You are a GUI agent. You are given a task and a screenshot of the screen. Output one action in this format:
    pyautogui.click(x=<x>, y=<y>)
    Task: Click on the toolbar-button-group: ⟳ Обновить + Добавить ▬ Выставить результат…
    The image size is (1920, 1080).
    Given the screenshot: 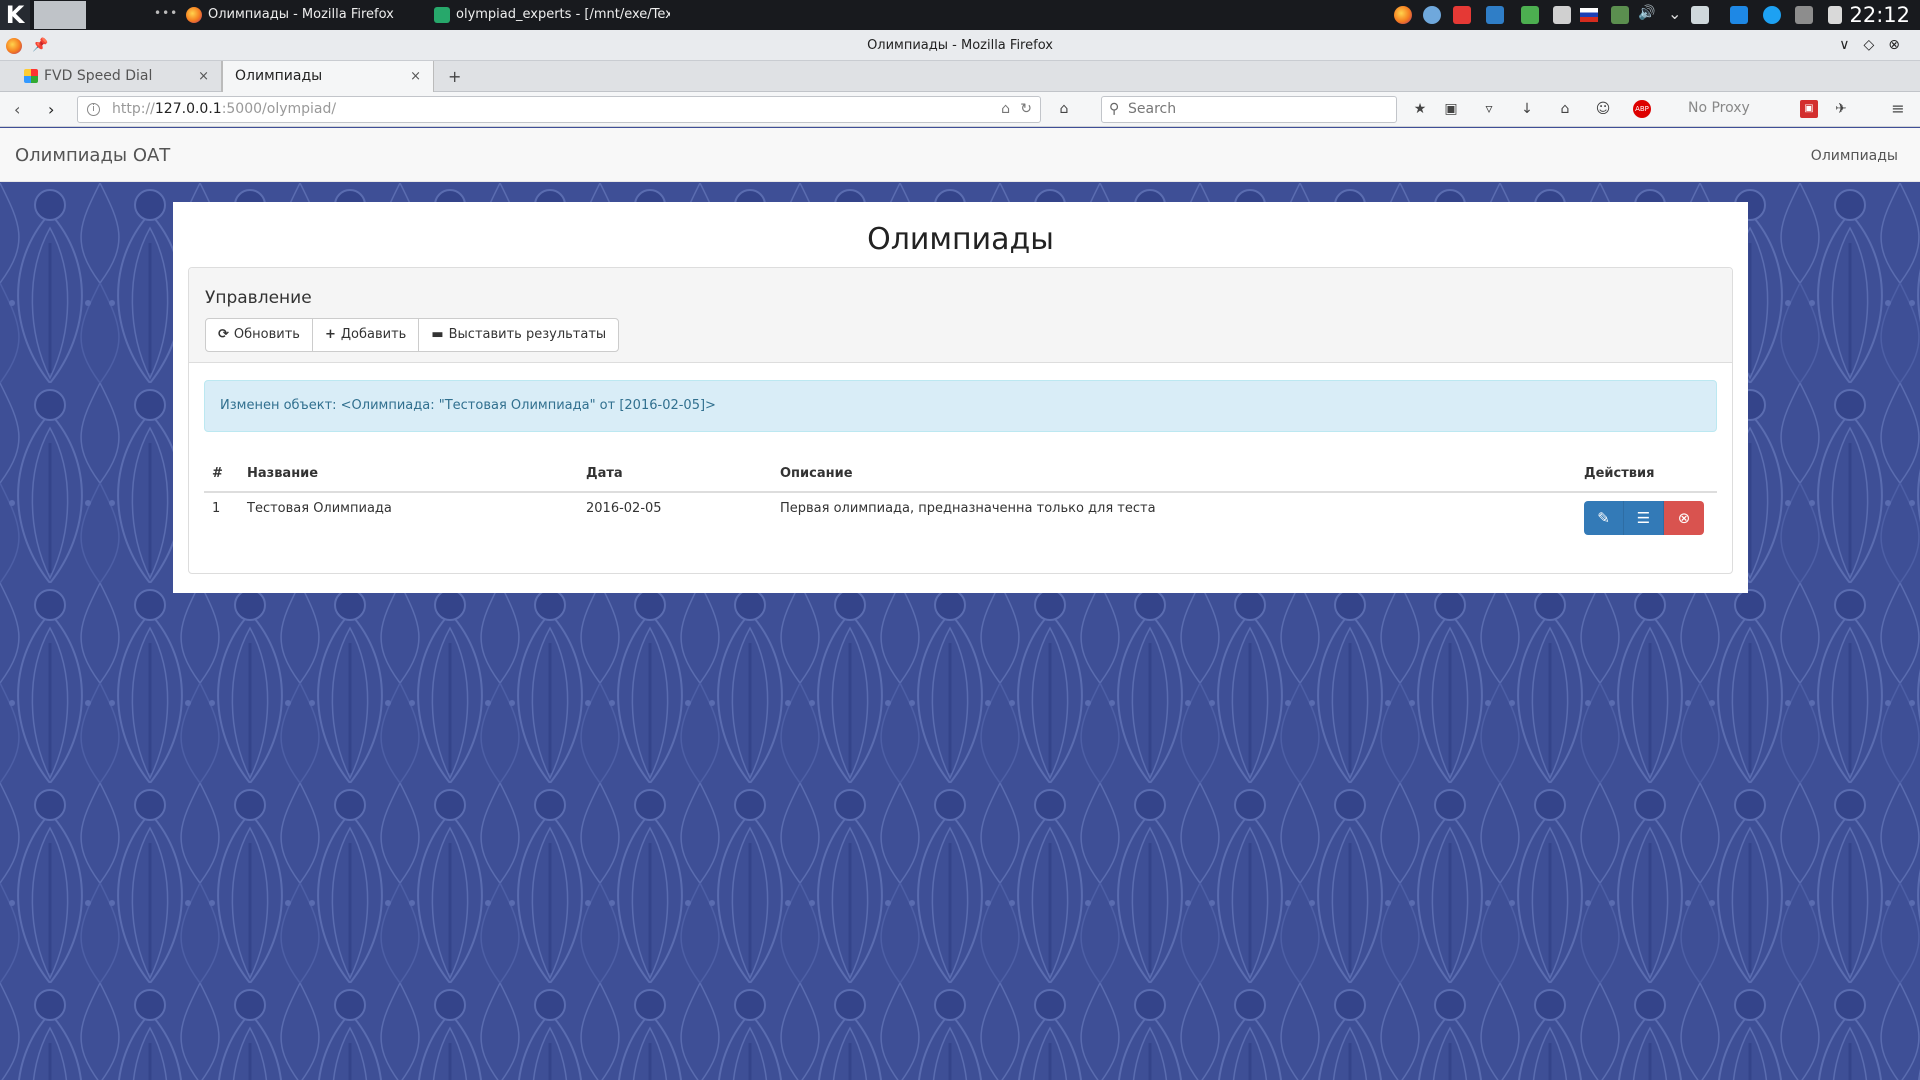 What is the action you would take?
    pyautogui.click(x=412, y=335)
    